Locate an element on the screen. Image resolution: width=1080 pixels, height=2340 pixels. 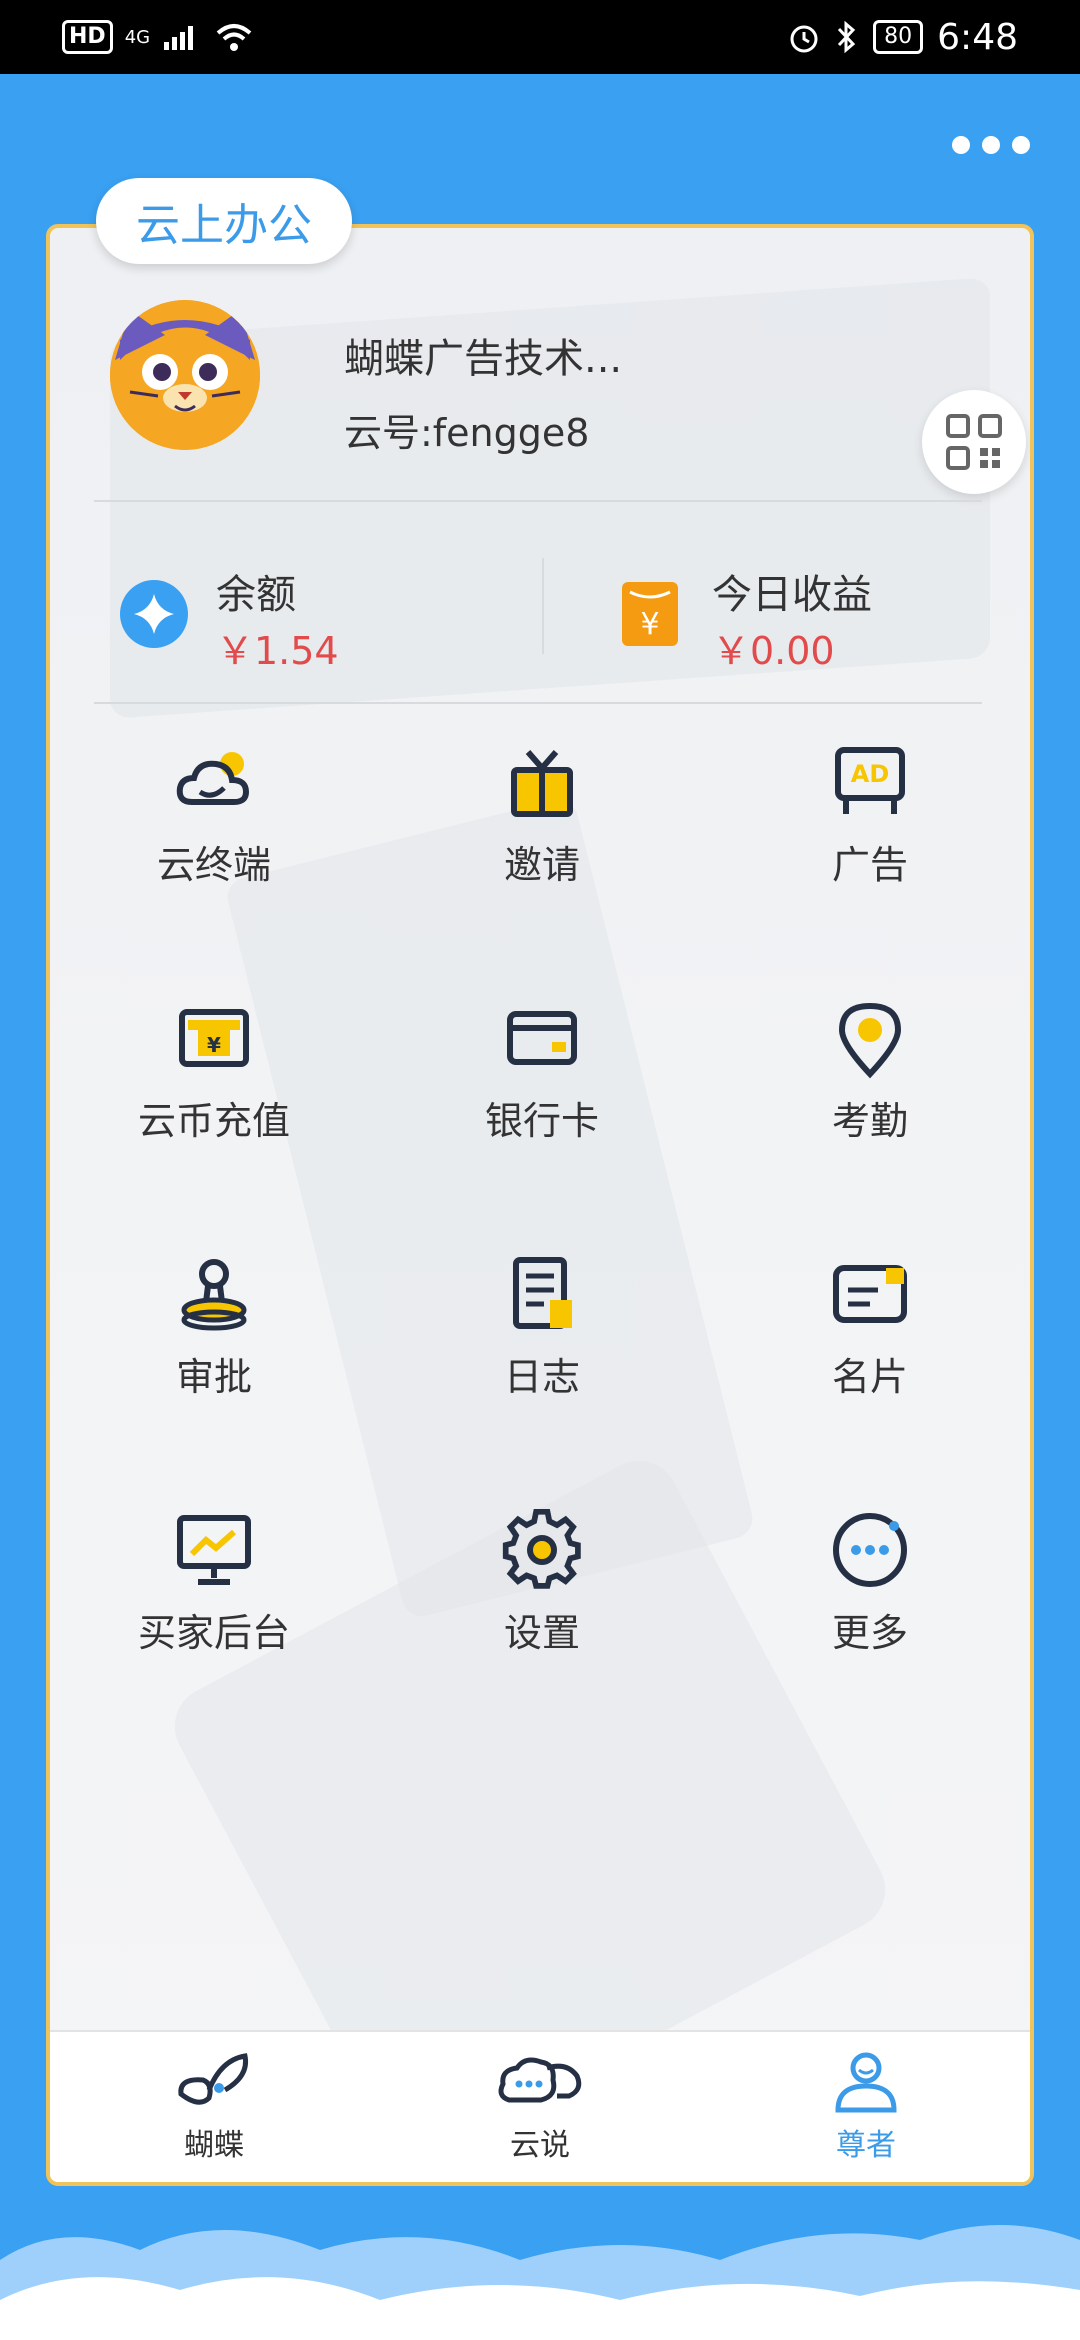
menu-item-label: 名片 is located at coordinates (869, 1377).